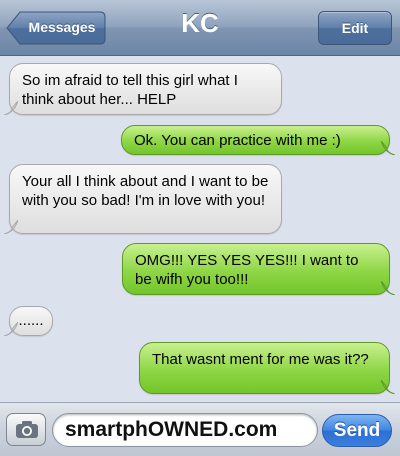 This screenshot has width=400, height=456. What do you see at coordinates (237, 140) in the screenshot?
I see `message-text: Ok. You can practice with me :)` at bounding box center [237, 140].